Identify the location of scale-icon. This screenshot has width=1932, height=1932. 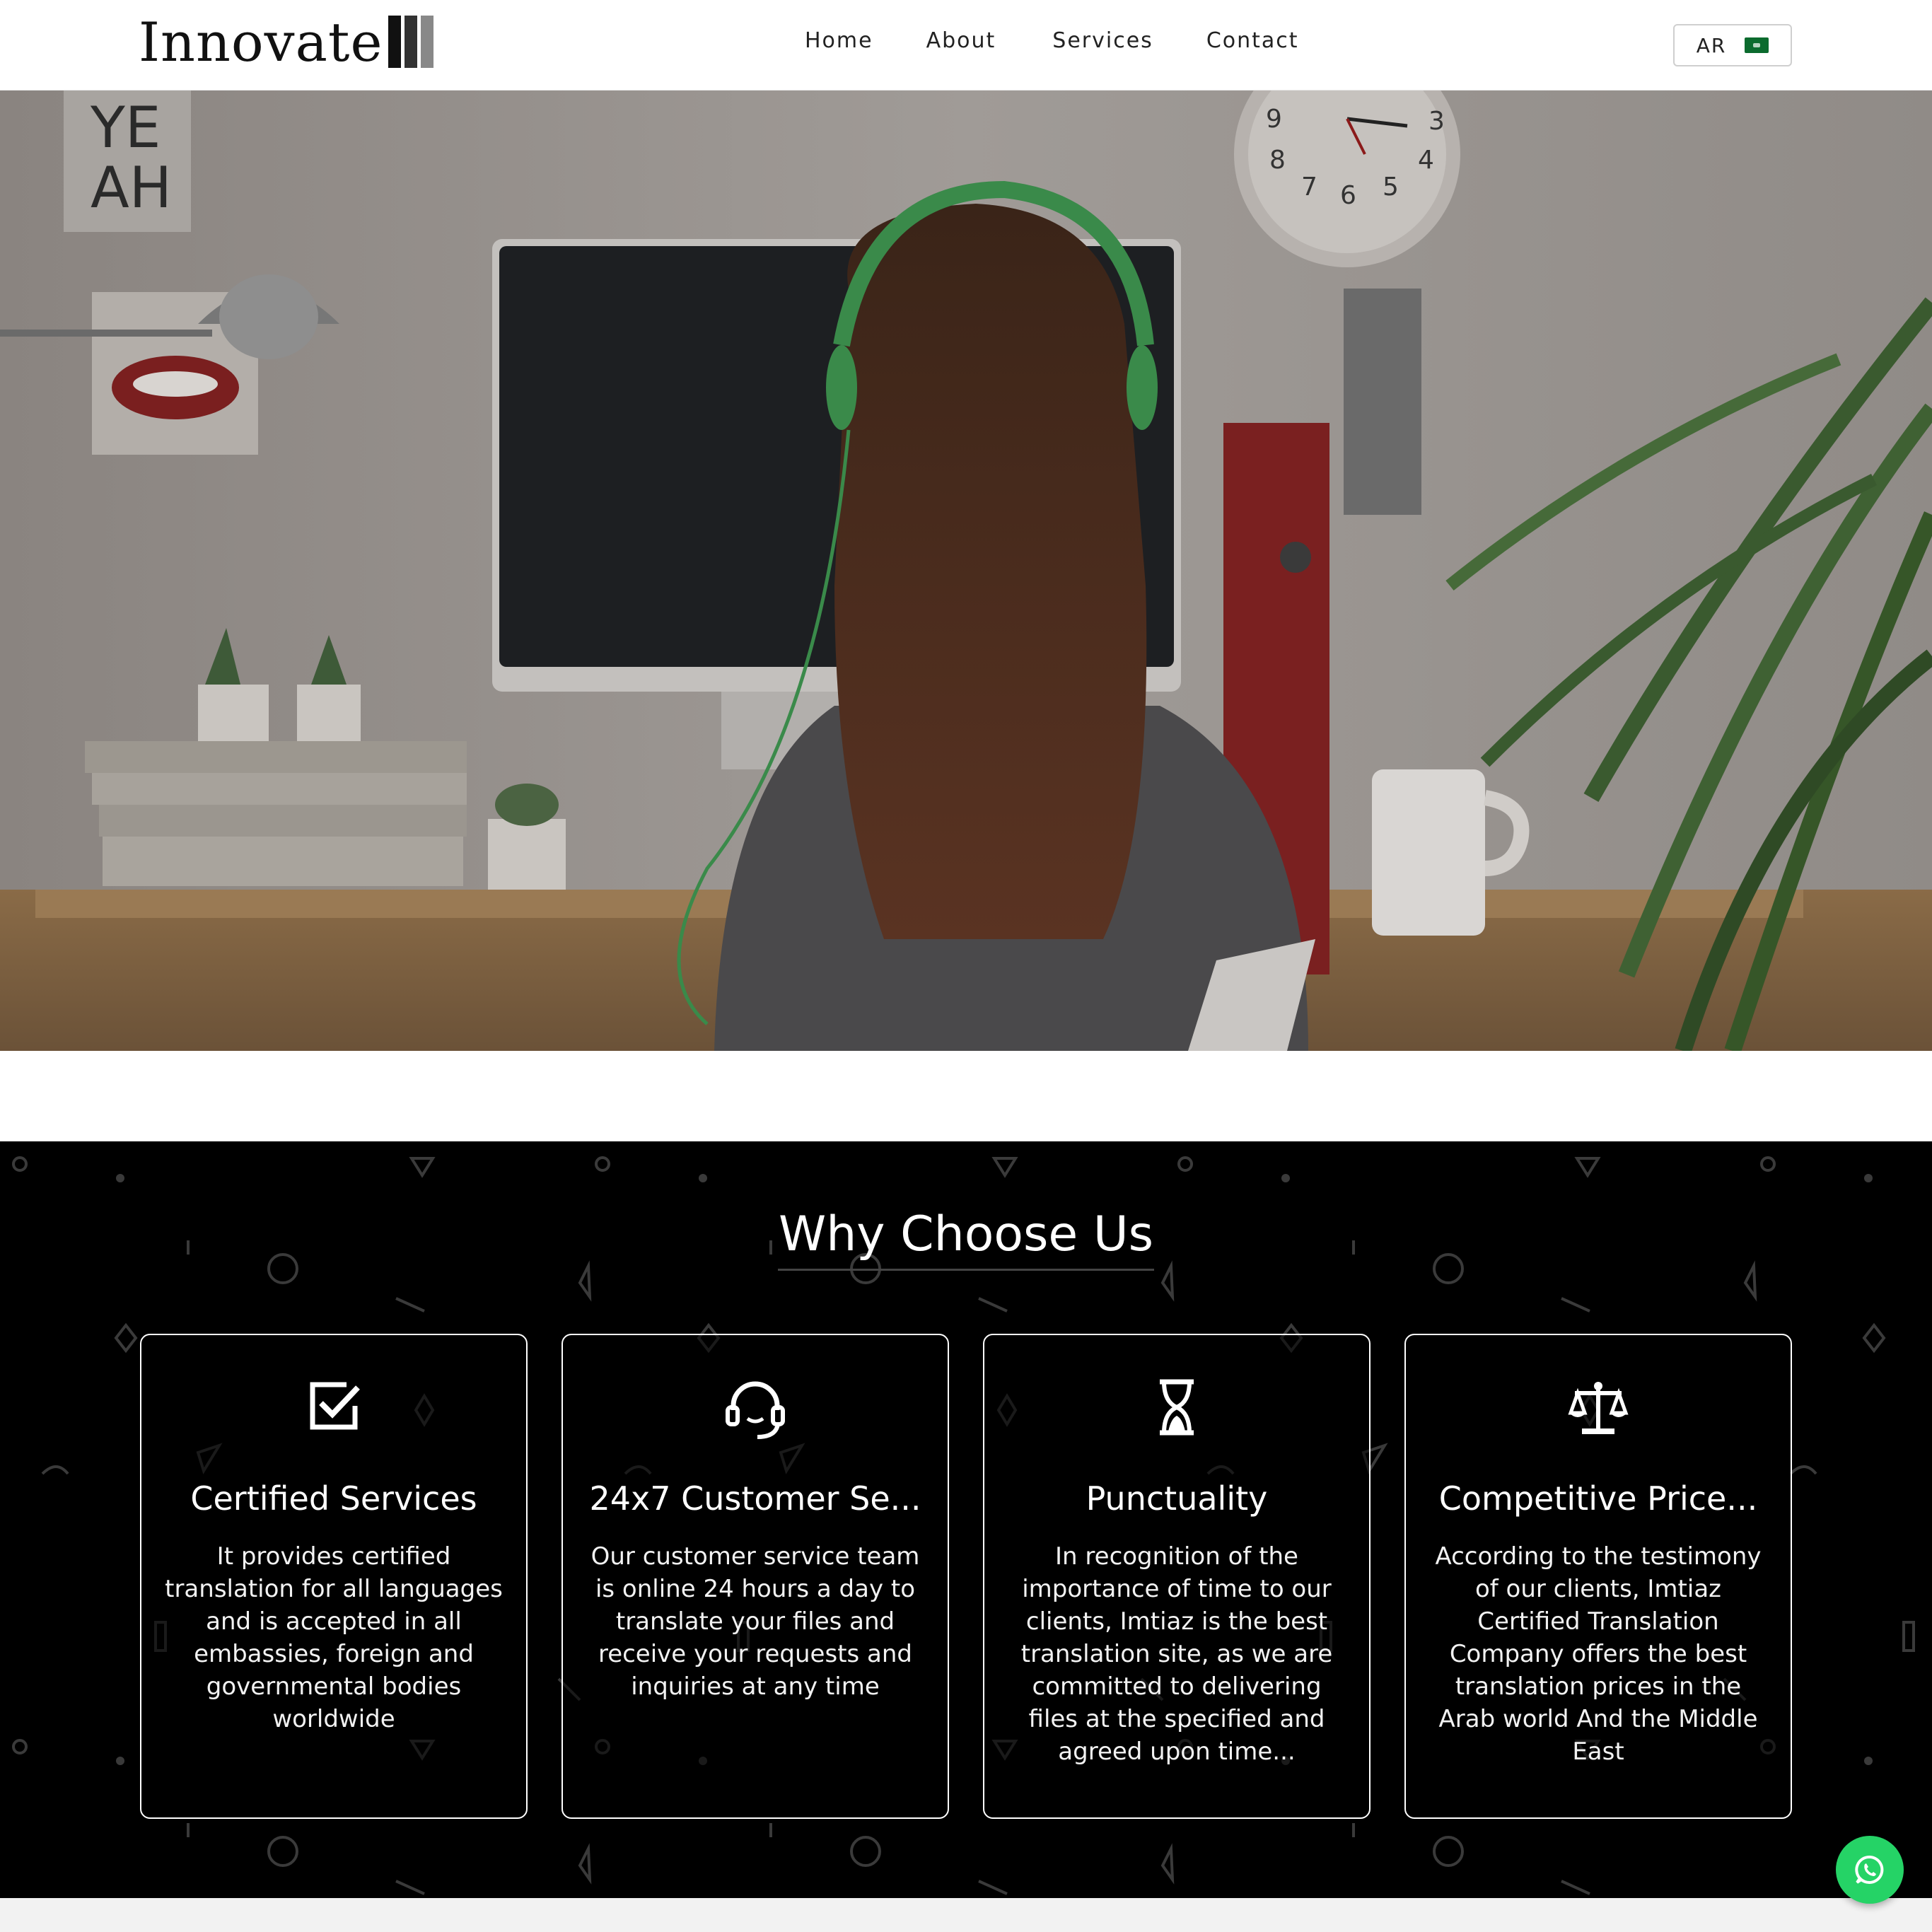
(1598, 1407).